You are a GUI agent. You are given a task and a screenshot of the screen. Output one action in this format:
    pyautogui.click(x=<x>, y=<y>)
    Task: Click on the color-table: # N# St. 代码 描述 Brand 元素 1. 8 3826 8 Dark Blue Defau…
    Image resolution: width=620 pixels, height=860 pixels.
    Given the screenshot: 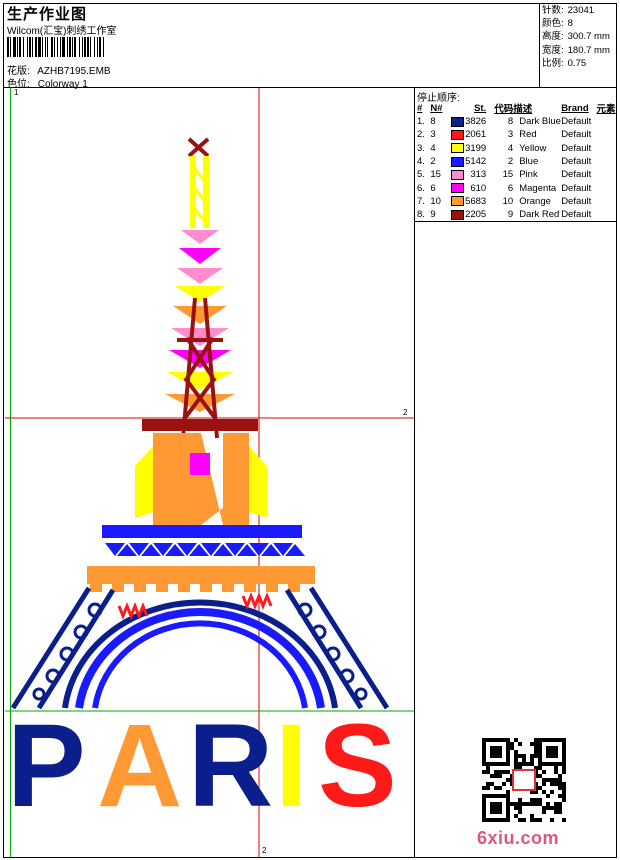 What is the action you would take?
    pyautogui.click(x=518, y=161)
    